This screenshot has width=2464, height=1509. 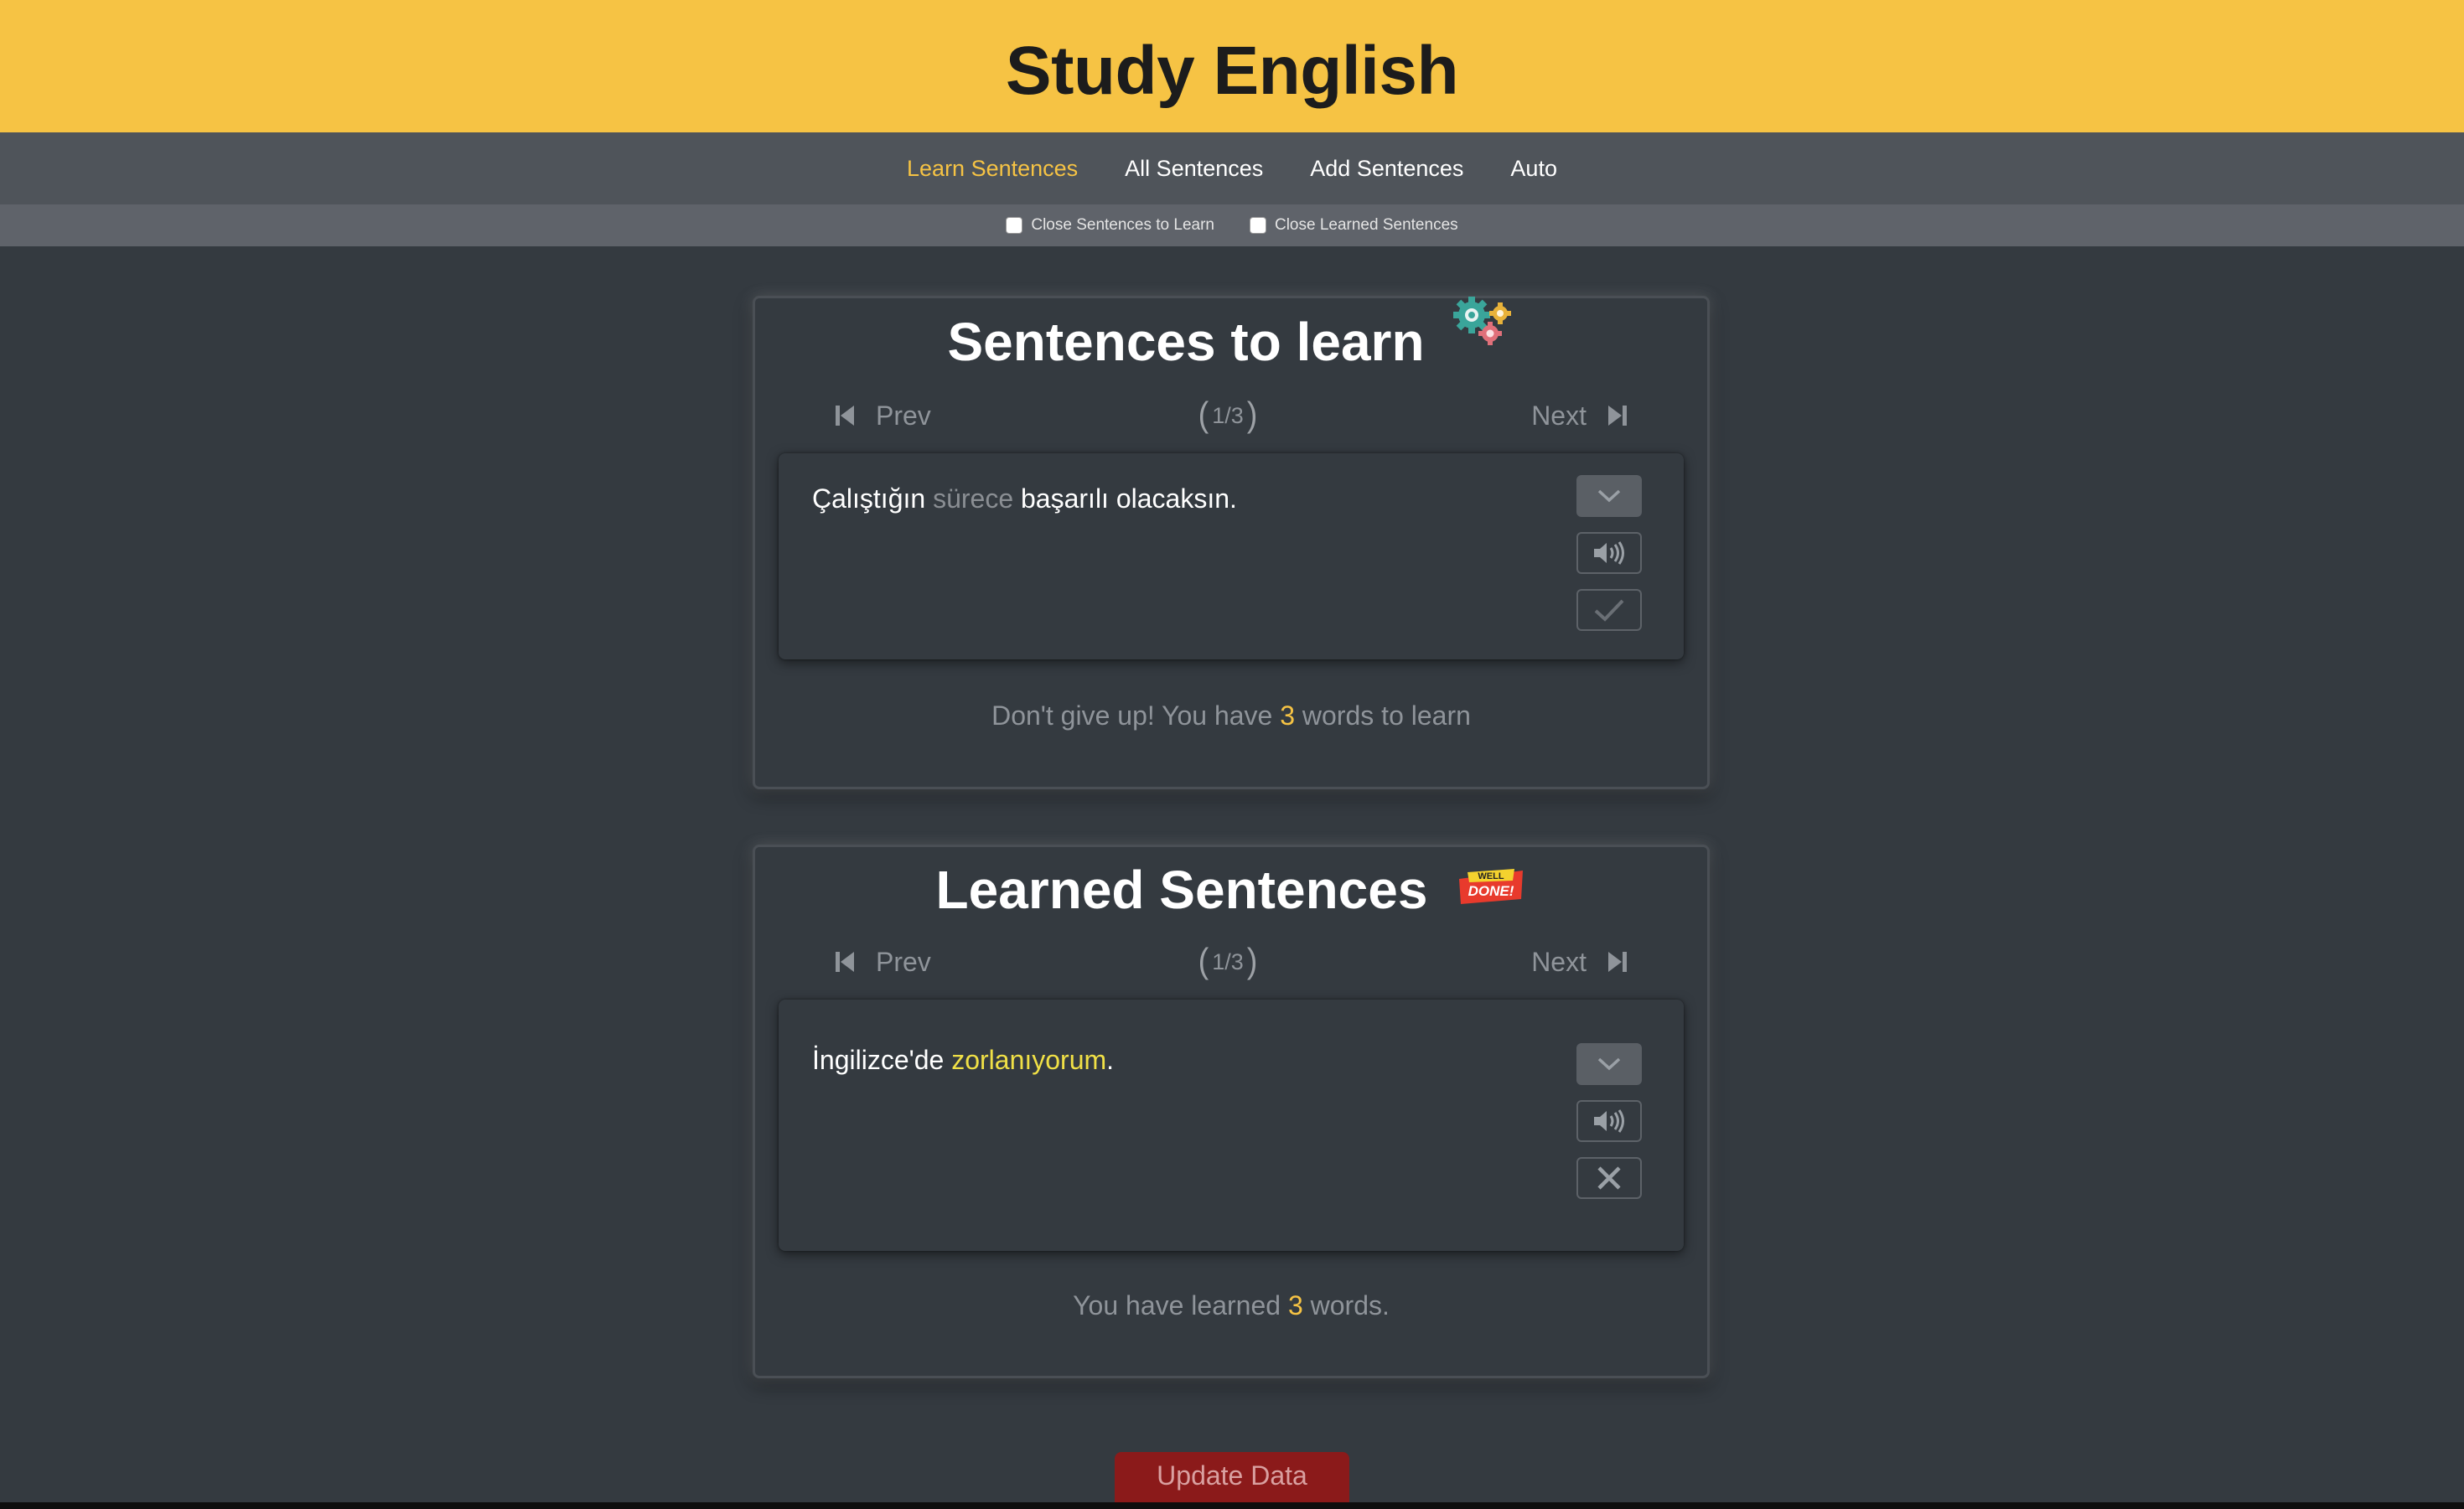 What do you see at coordinates (1231, 716) in the screenshot?
I see `learn-footer: Don't give up! You have 3 words to learn` at bounding box center [1231, 716].